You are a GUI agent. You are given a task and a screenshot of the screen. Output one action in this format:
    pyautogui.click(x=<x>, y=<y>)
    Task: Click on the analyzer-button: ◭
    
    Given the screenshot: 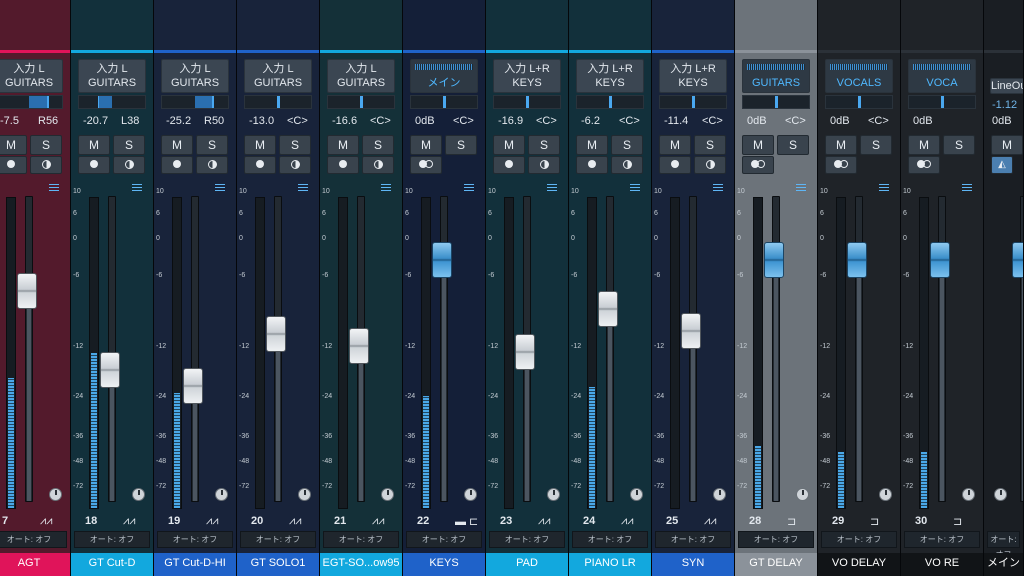 What is the action you would take?
    pyautogui.click(x=1002, y=165)
    